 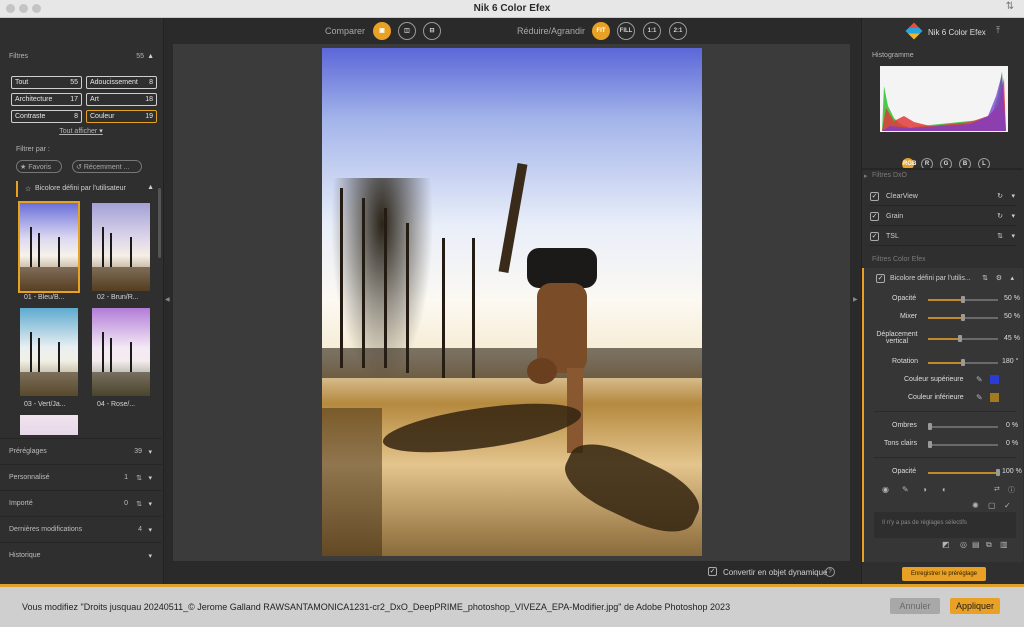 I want to click on category-color: Couleur 19, so click(x=121, y=116).